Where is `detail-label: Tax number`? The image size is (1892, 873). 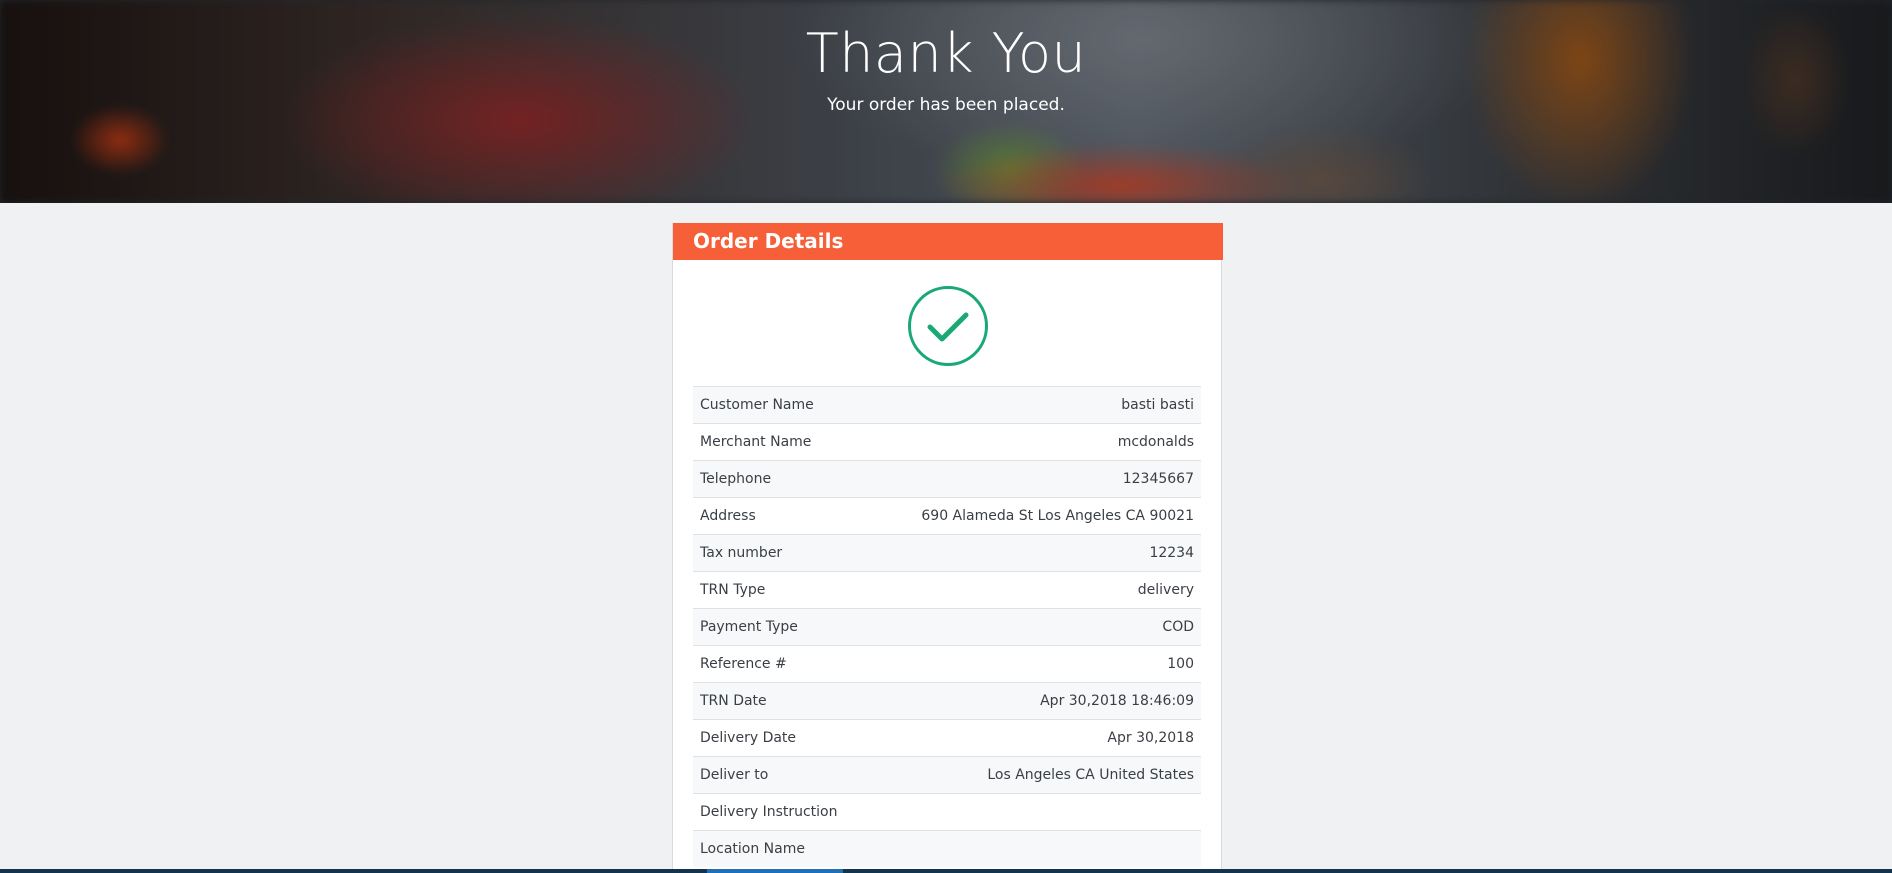
detail-label: Tax number is located at coordinates (741, 553).